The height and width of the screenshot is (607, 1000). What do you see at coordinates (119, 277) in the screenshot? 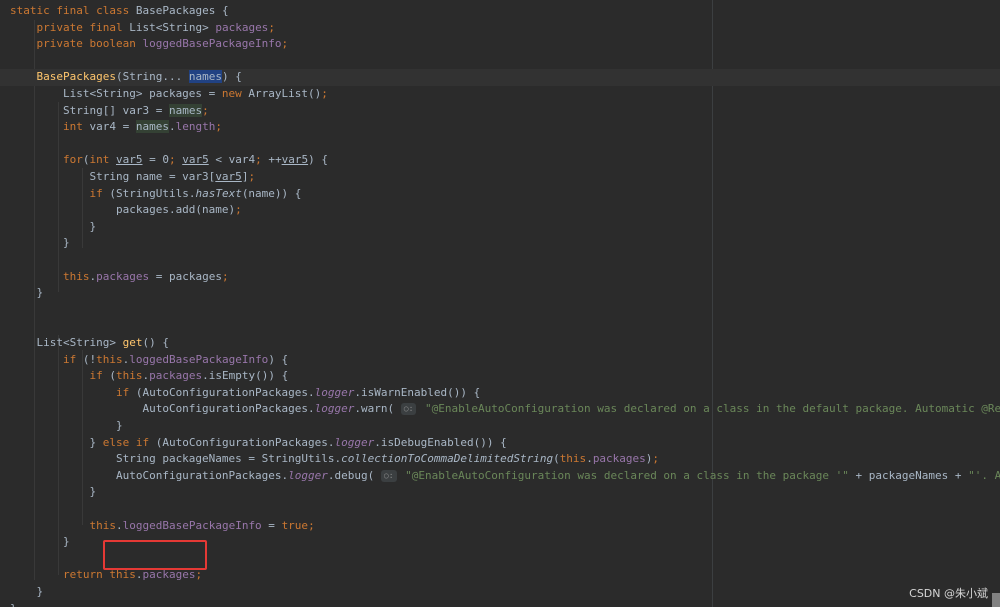
I see `code-line: this.packages = packages;` at bounding box center [119, 277].